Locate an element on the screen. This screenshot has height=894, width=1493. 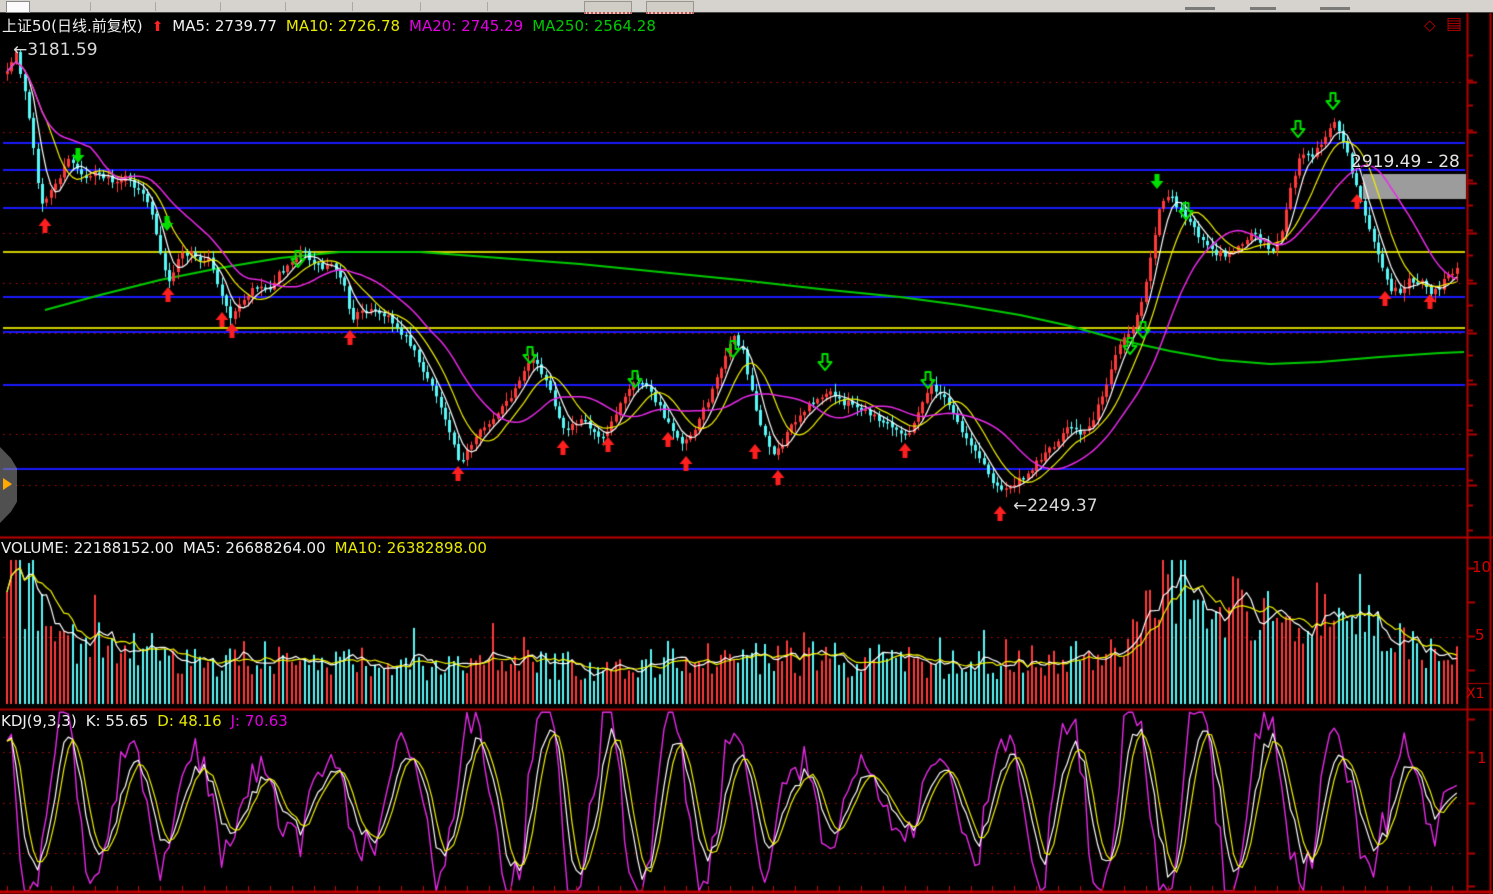
ma10-value: MA10: 2726.78 is located at coordinates (343, 26).